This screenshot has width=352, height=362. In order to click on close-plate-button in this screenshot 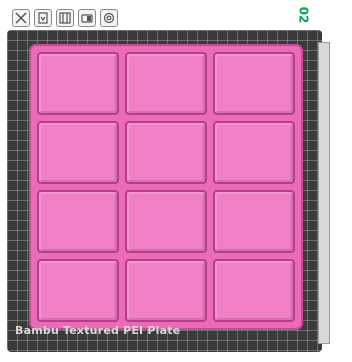, I will do `click(21, 18)`.